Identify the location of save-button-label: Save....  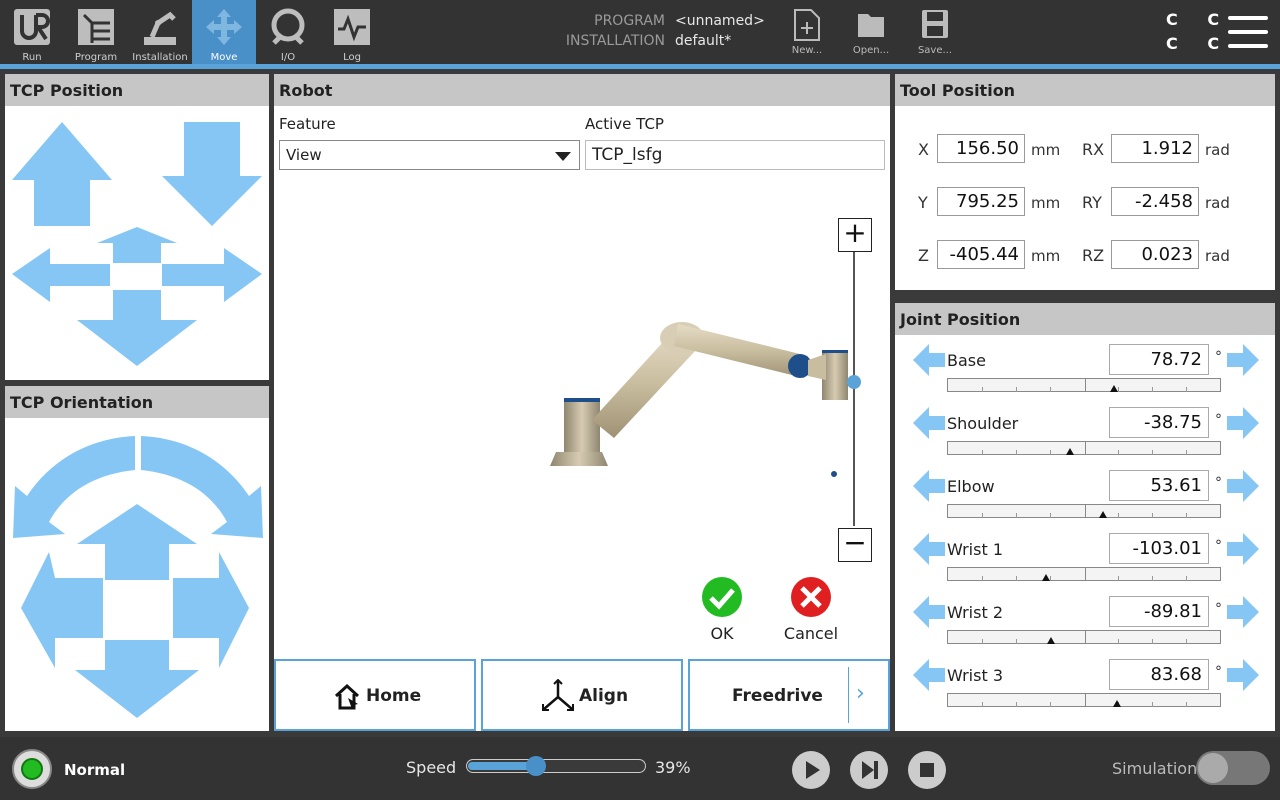
(935, 50).